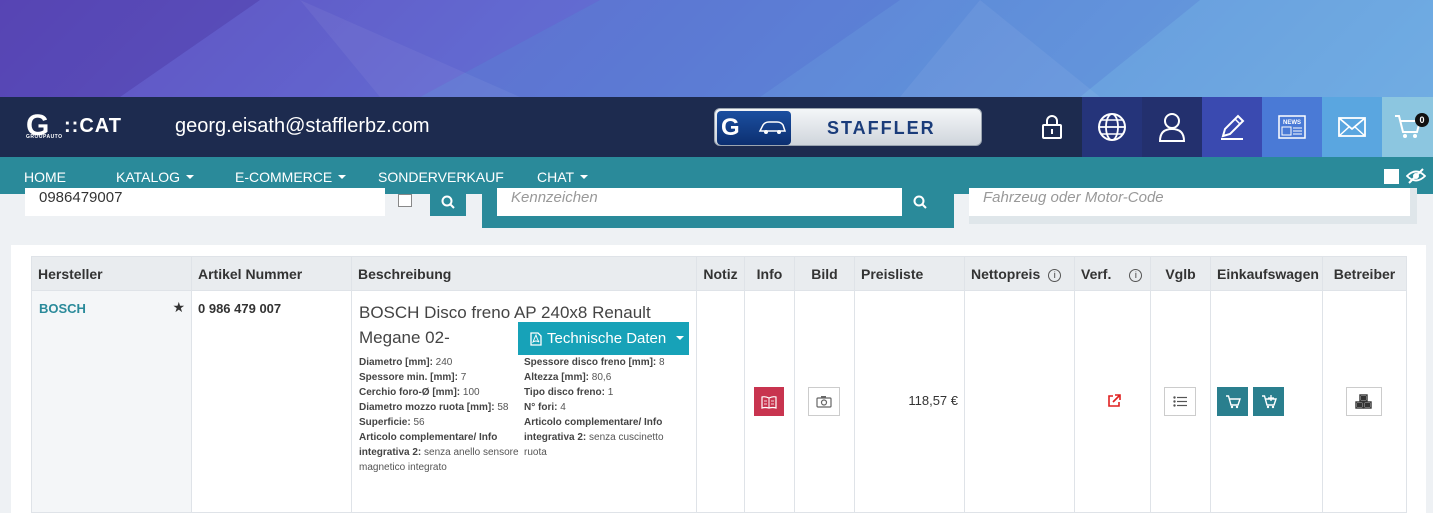 This screenshot has height=513, width=1433. What do you see at coordinates (1416, 176) in the screenshot?
I see `eye-slash-icon` at bounding box center [1416, 176].